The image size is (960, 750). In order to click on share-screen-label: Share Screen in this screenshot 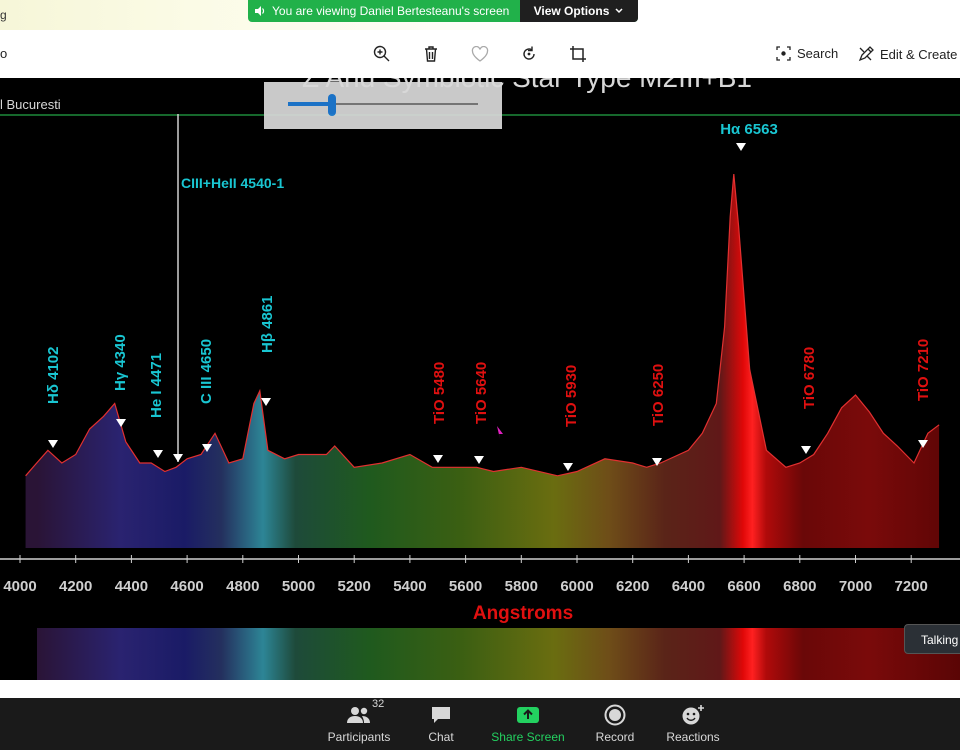, I will do `click(528, 737)`.